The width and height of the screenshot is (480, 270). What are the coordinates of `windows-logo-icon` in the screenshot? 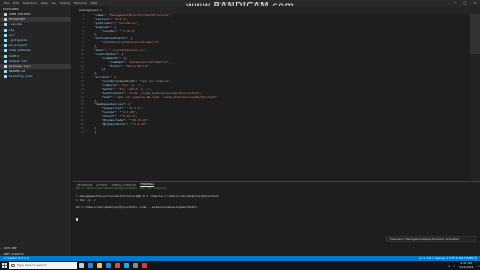 It's located at (4, 265).